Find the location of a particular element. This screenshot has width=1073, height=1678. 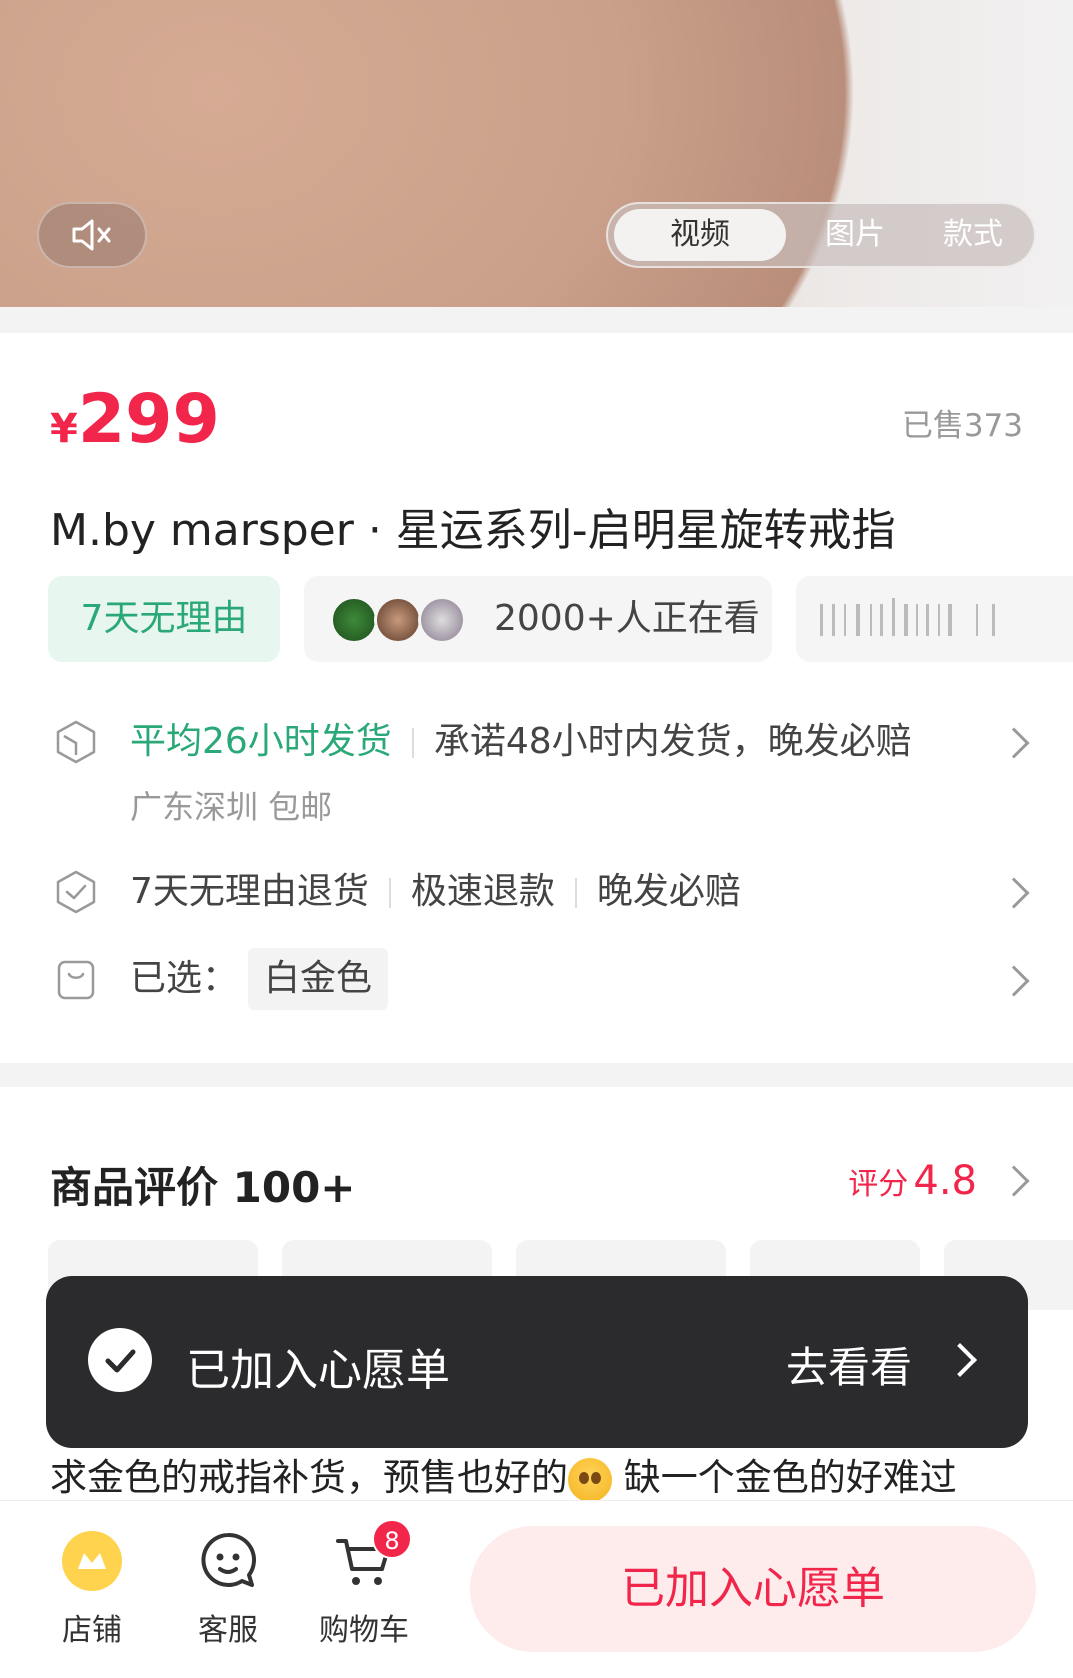

review-score: 评分 4.8 is located at coordinates (912, 1181).